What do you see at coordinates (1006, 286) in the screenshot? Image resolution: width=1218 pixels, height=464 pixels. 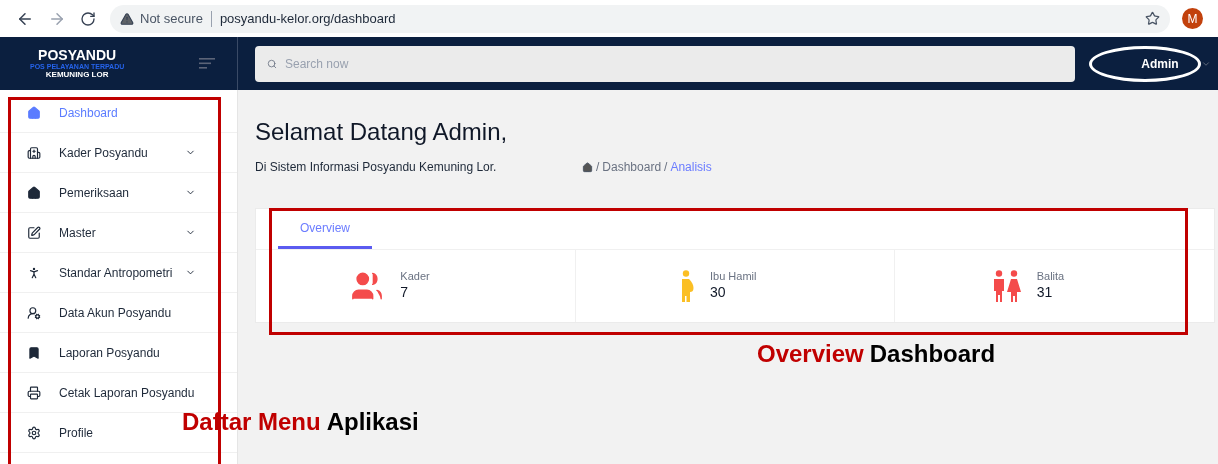 I see `boy-and-girl-icon` at bounding box center [1006, 286].